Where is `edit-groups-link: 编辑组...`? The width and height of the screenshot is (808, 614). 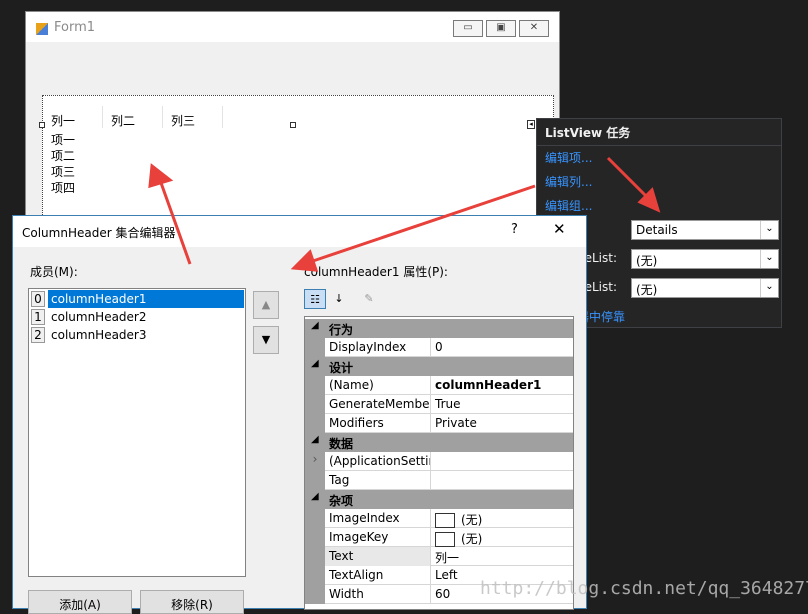
edit-groups-link: 编辑组... is located at coordinates (568, 205).